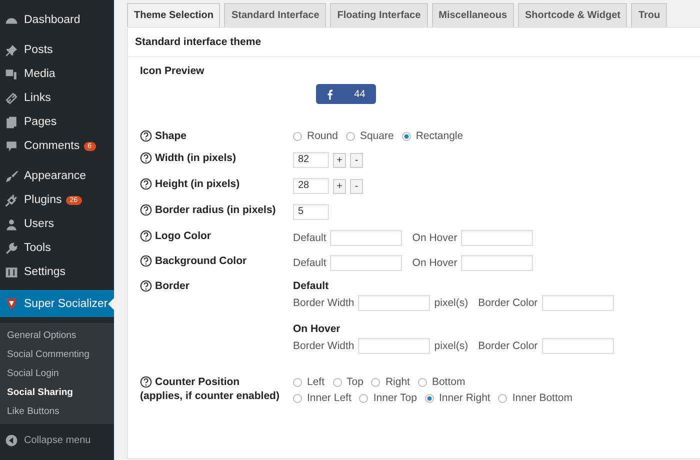  I want to click on sidebar-item: Tools, so click(57, 248).